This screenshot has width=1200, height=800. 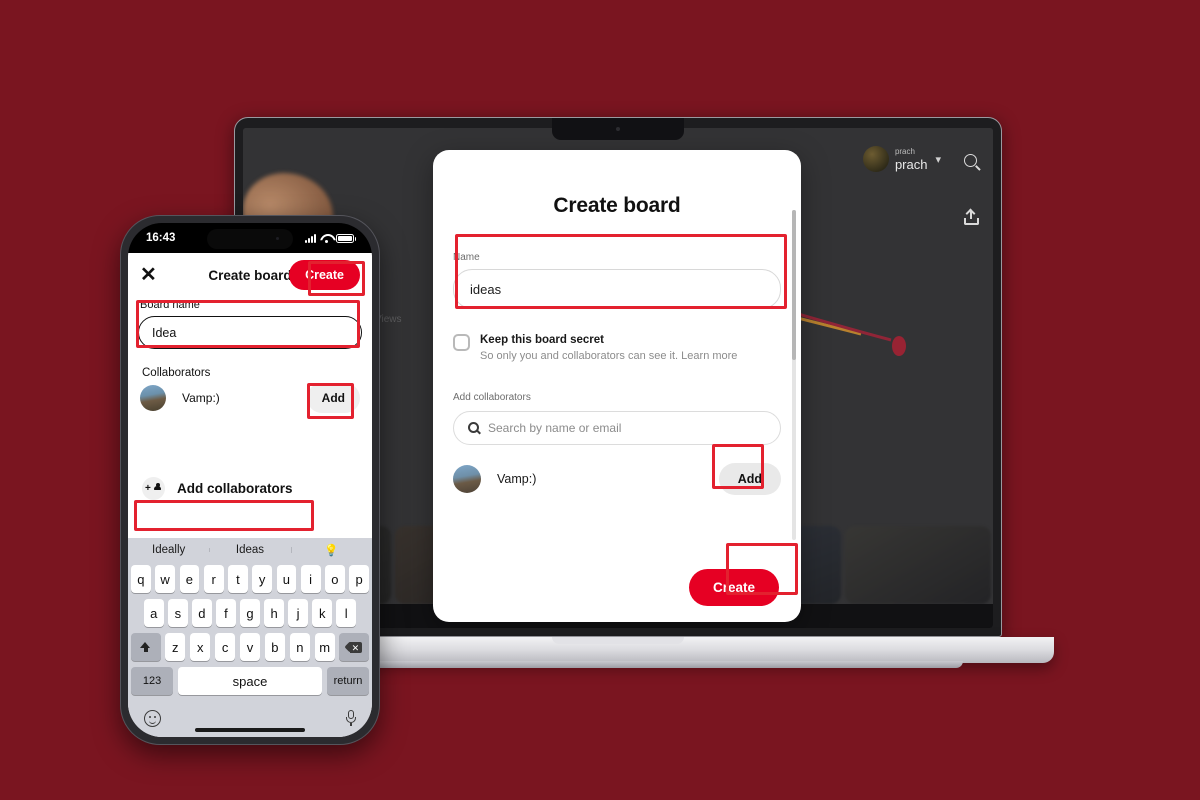 What do you see at coordinates (461, 342) in the screenshot?
I see `secret-checkbox` at bounding box center [461, 342].